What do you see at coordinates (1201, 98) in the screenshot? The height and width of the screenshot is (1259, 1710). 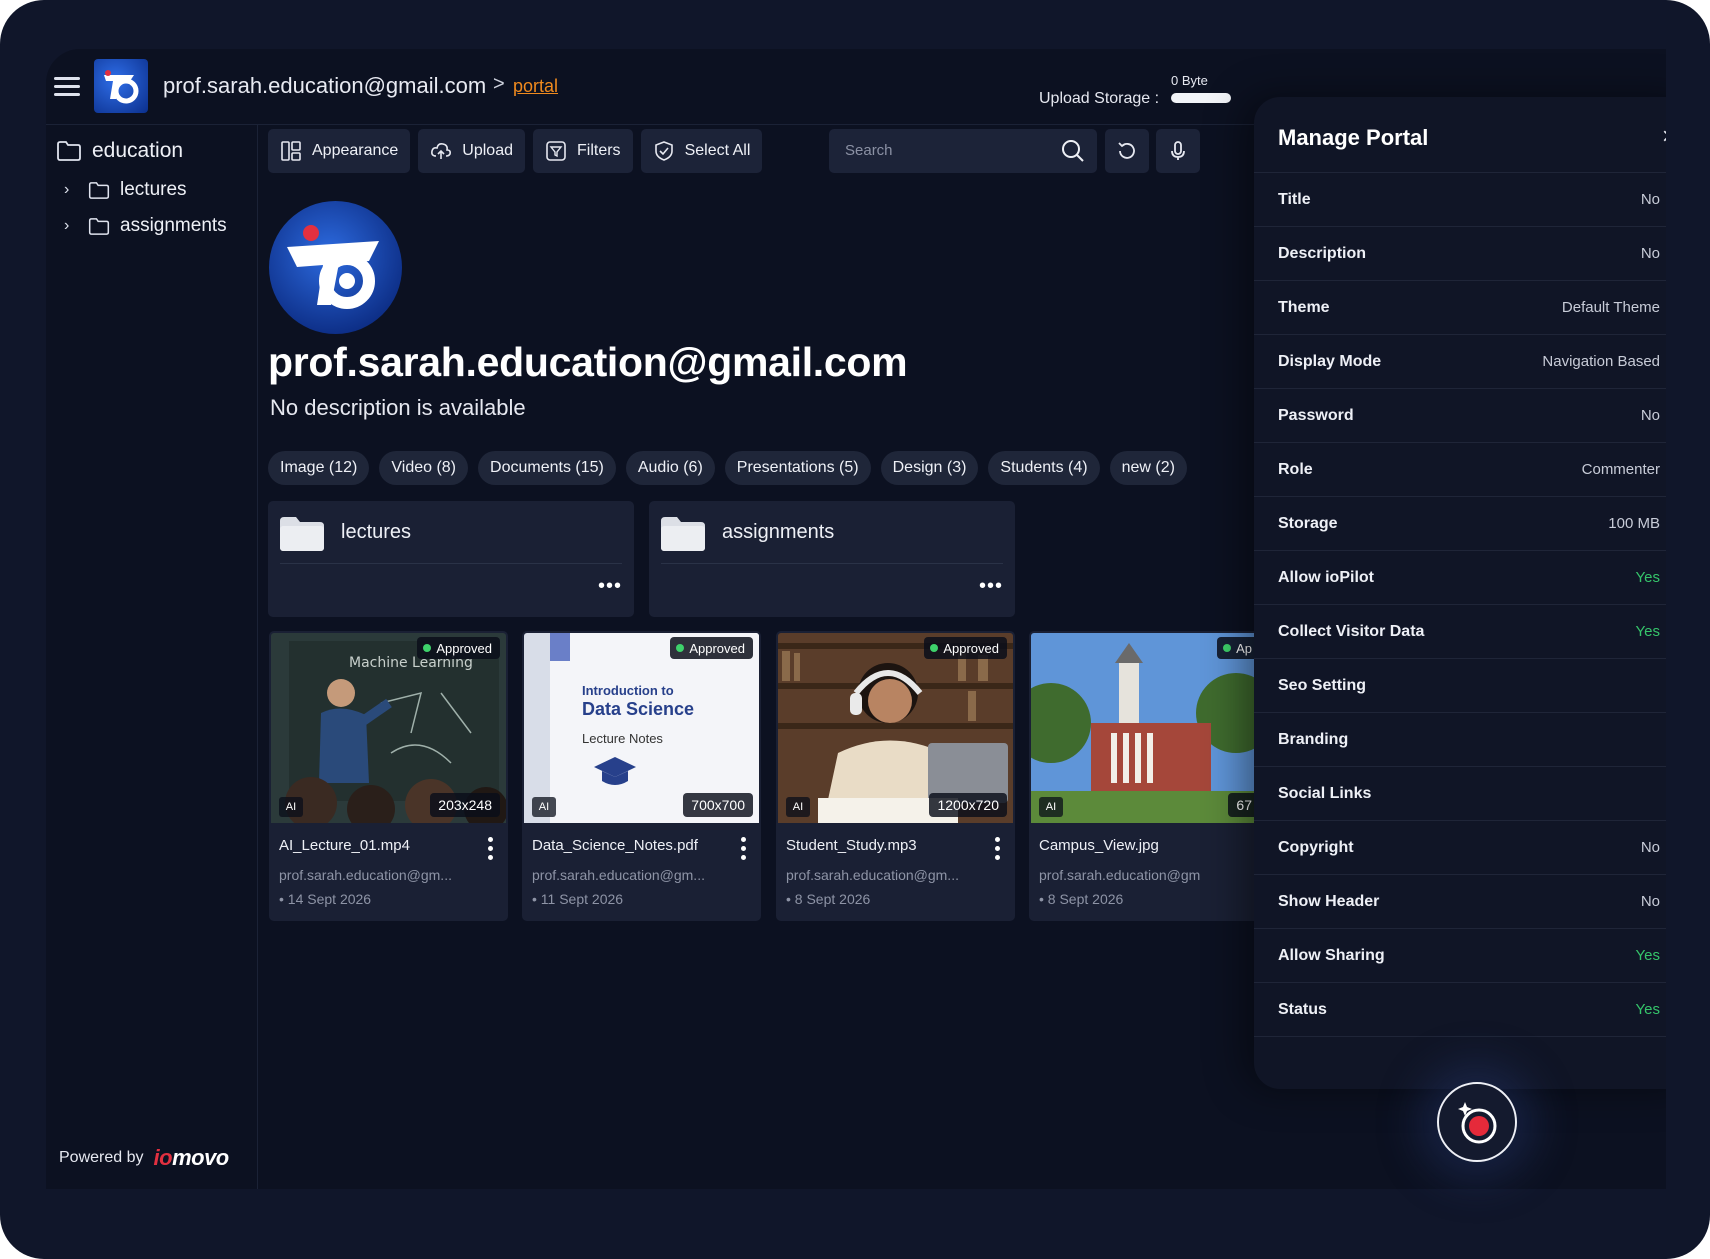 I see `storage-progress-bar` at bounding box center [1201, 98].